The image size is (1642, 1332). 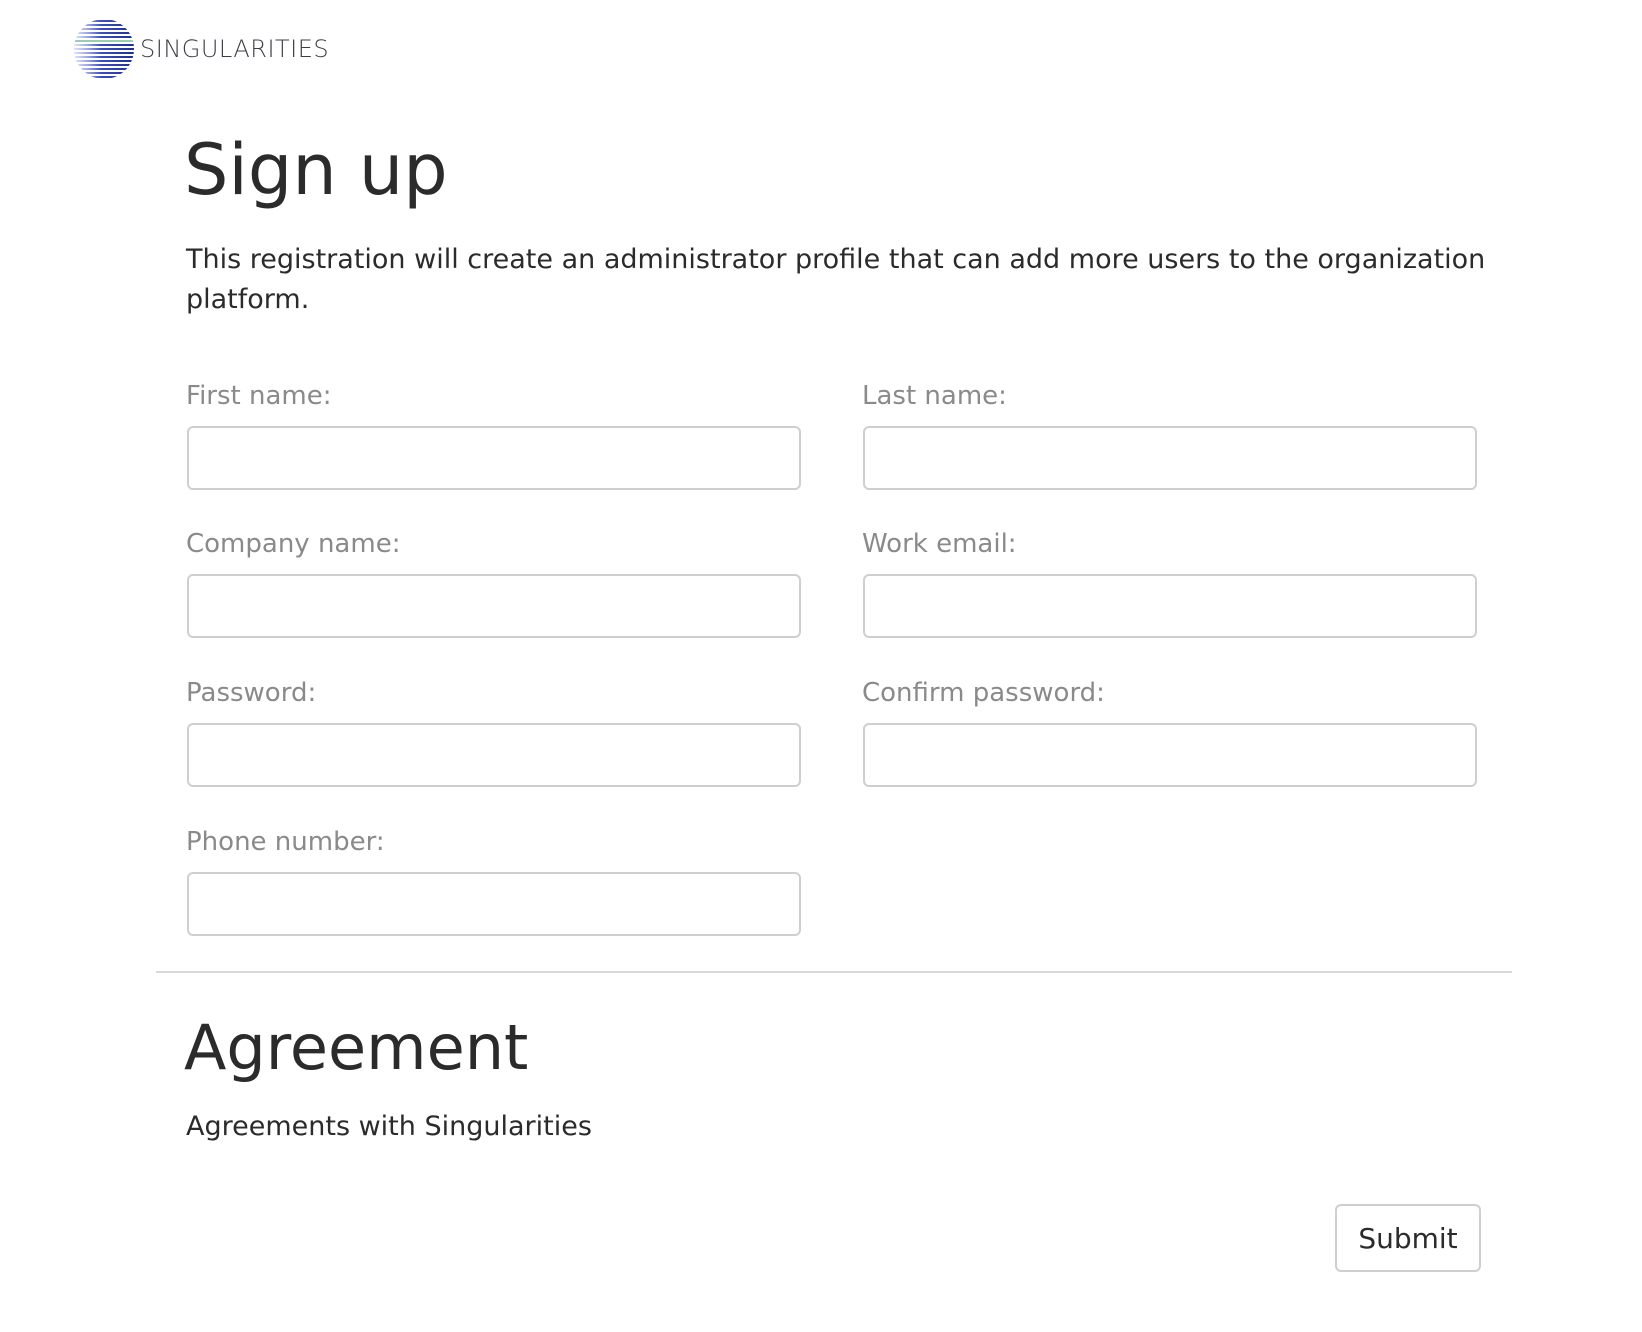 What do you see at coordinates (293, 544) in the screenshot?
I see `company-name-label: Company name:` at bounding box center [293, 544].